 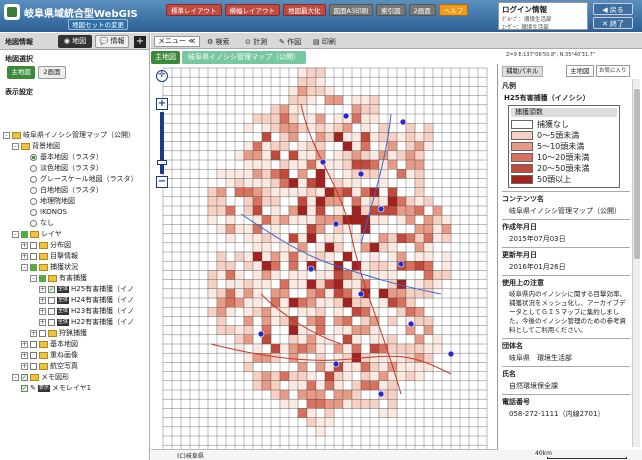 I want to click on two-screen-button: 2画面, so click(x=422, y=10).